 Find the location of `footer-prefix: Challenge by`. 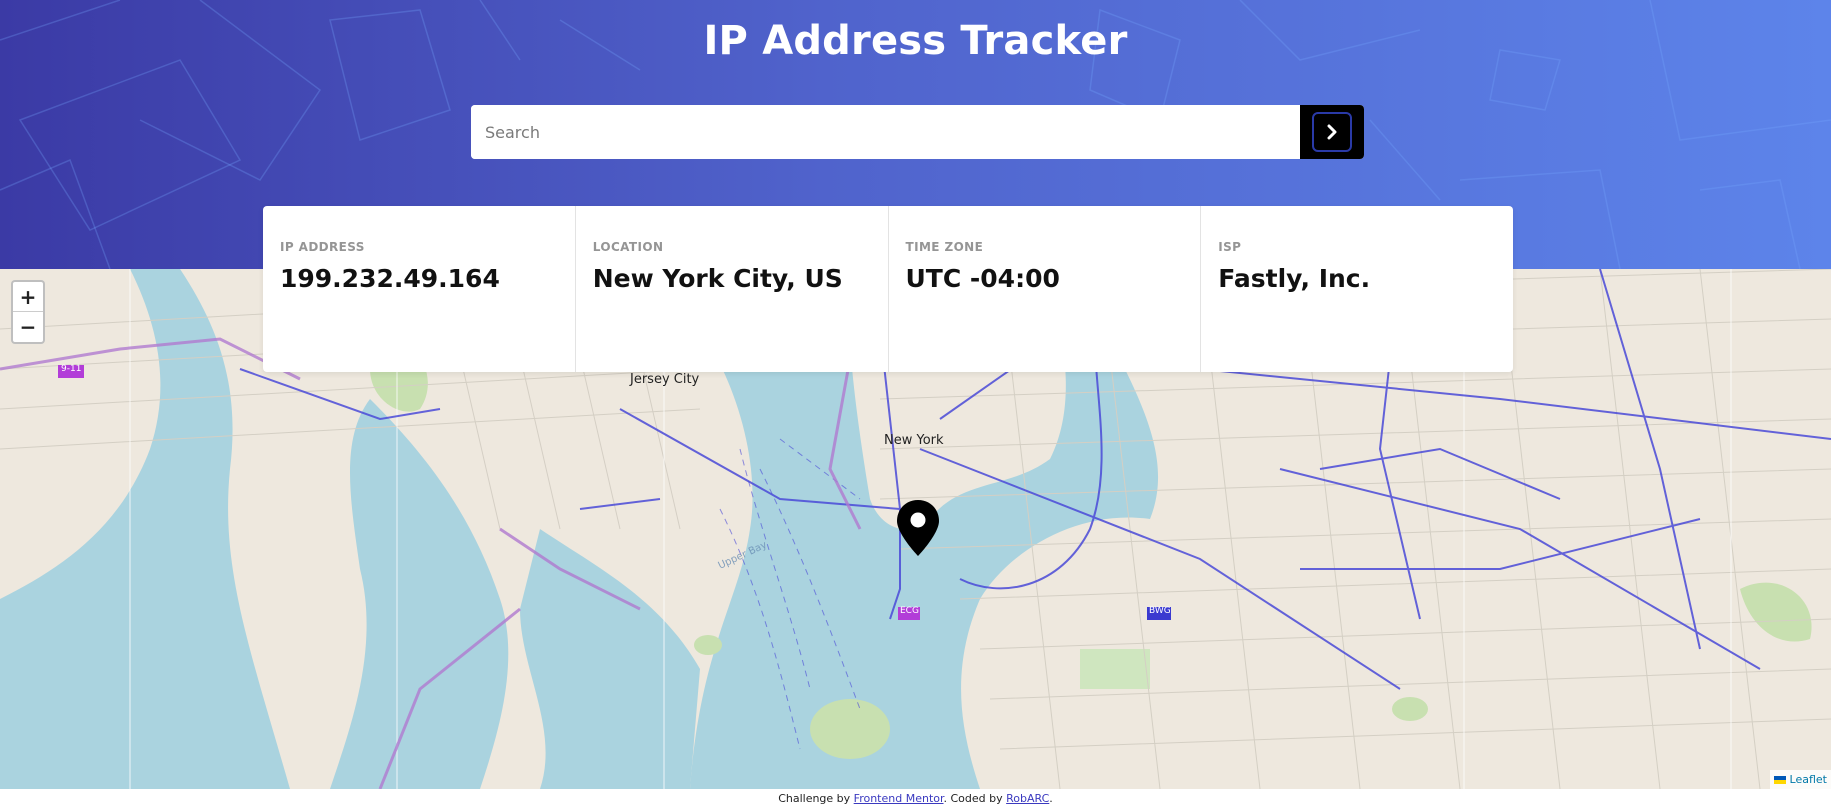

footer-prefix: Challenge by is located at coordinates (814, 798).